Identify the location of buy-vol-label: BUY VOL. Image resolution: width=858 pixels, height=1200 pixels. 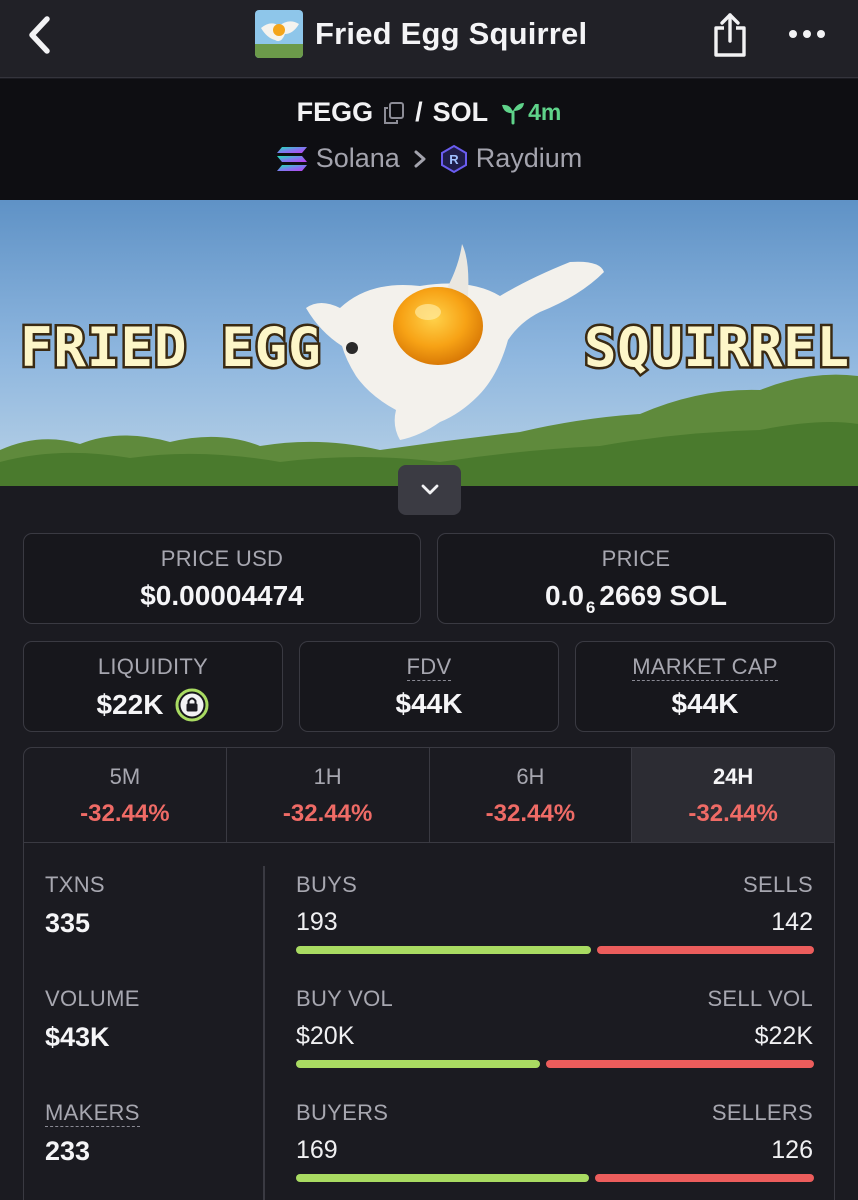
(345, 998).